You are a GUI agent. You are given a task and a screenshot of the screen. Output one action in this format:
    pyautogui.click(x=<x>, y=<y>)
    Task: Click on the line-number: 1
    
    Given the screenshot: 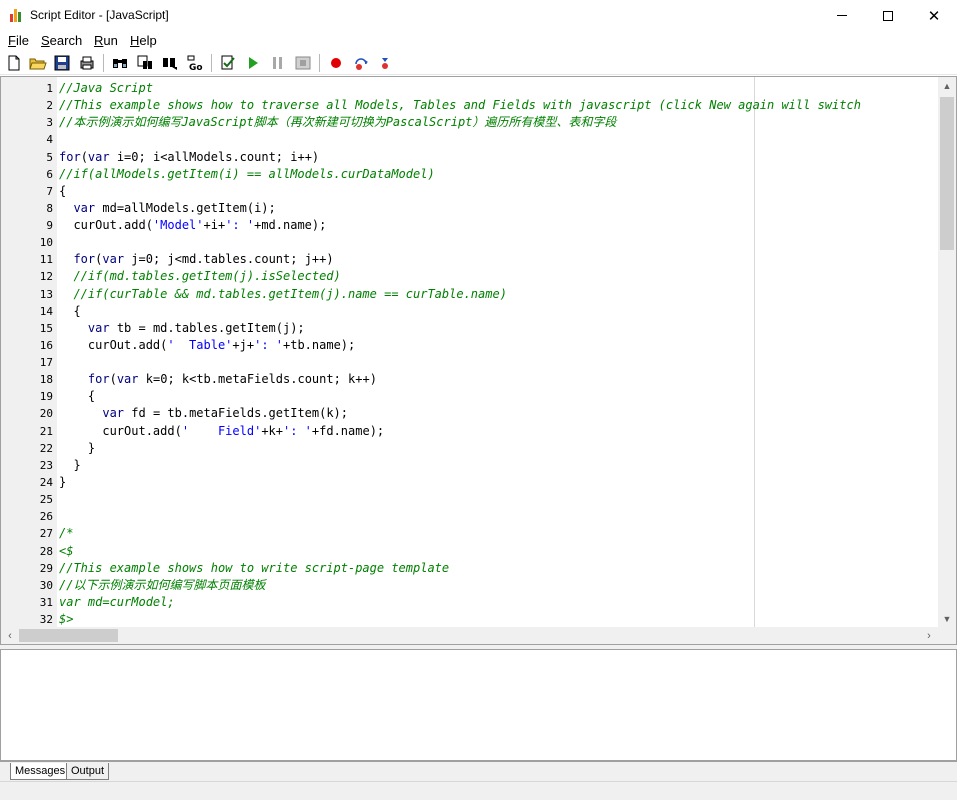 What is the action you would take?
    pyautogui.click(x=49, y=88)
    